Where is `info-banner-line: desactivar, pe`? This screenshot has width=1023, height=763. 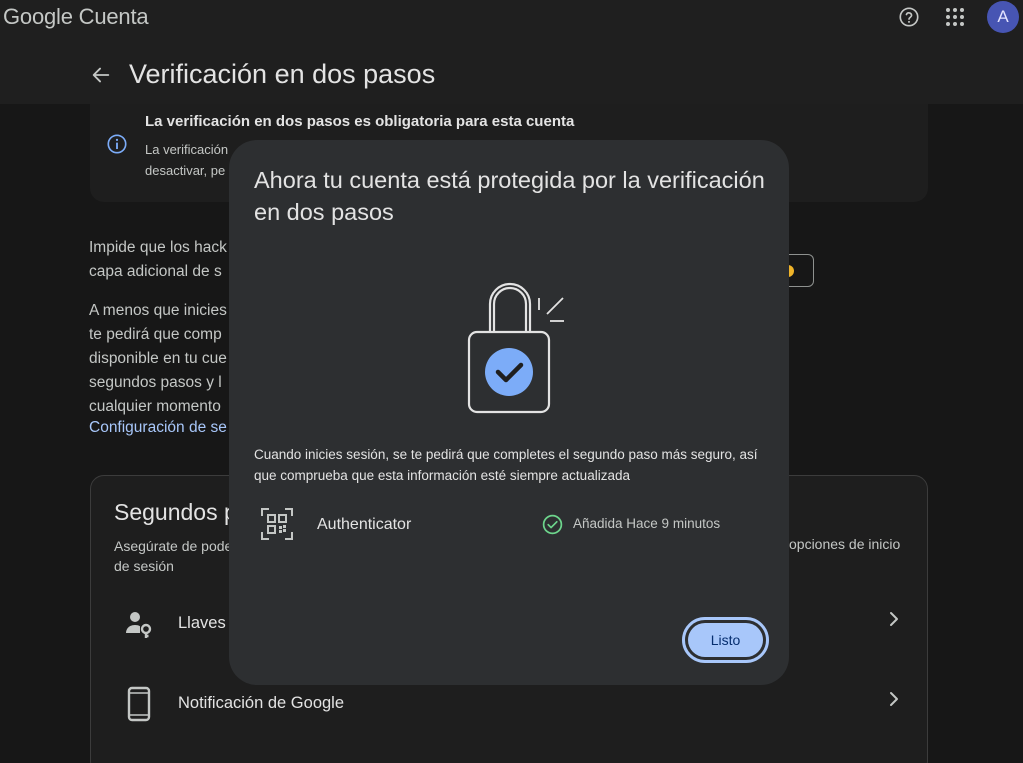 info-banner-line: desactivar, pe is located at coordinates (185, 170).